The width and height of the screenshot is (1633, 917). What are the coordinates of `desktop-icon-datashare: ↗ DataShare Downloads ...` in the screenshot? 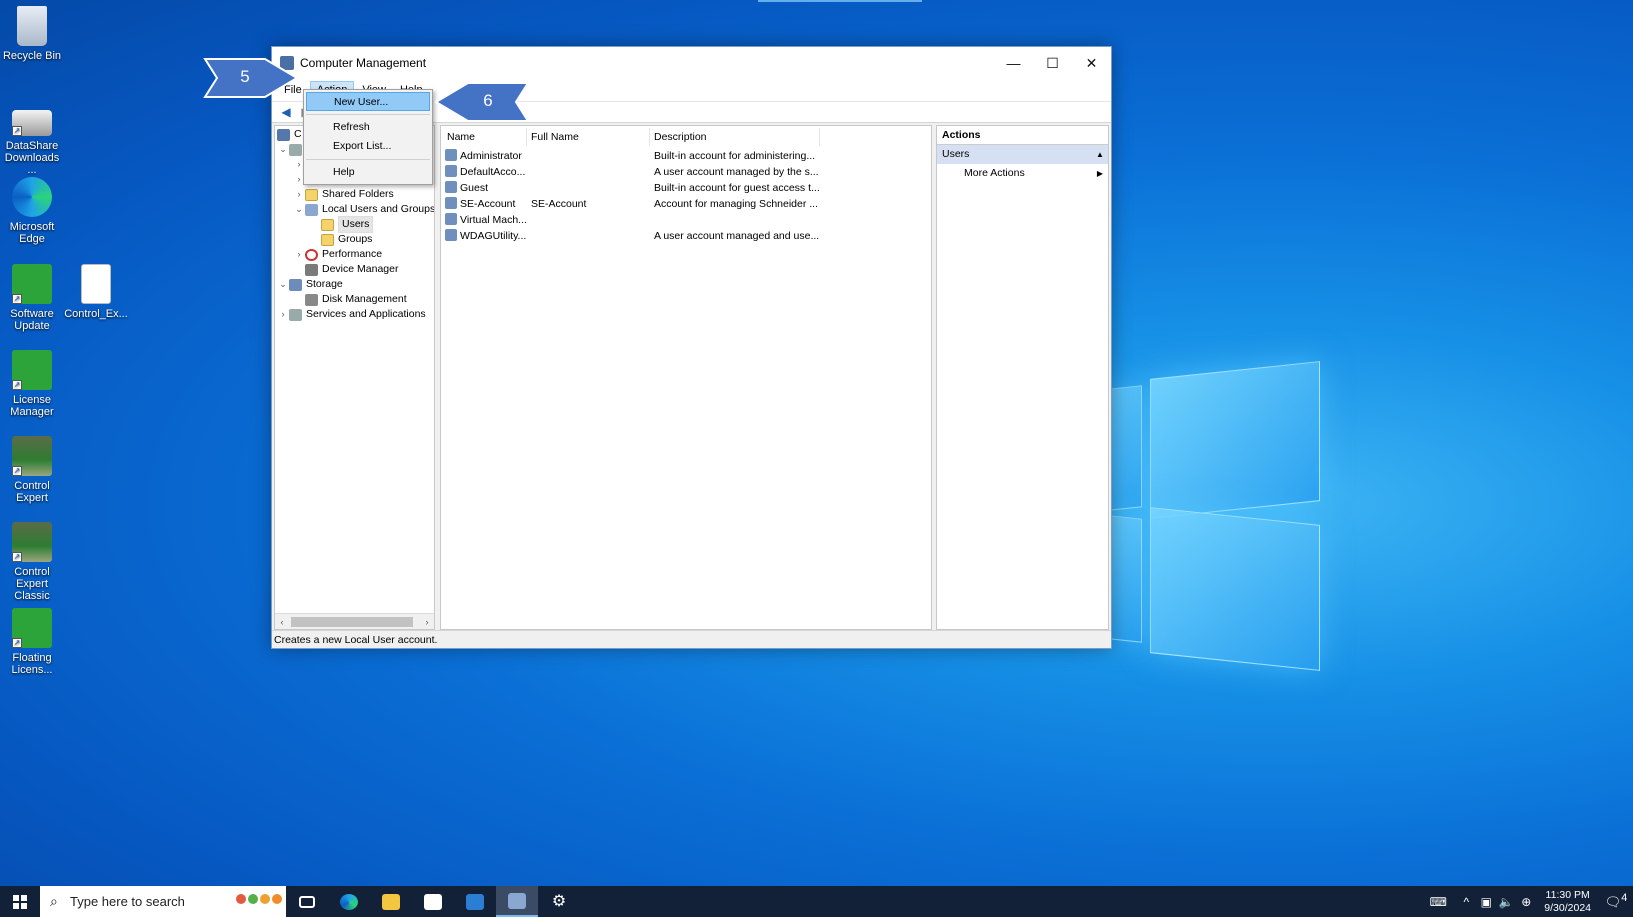 It's located at (32, 138).